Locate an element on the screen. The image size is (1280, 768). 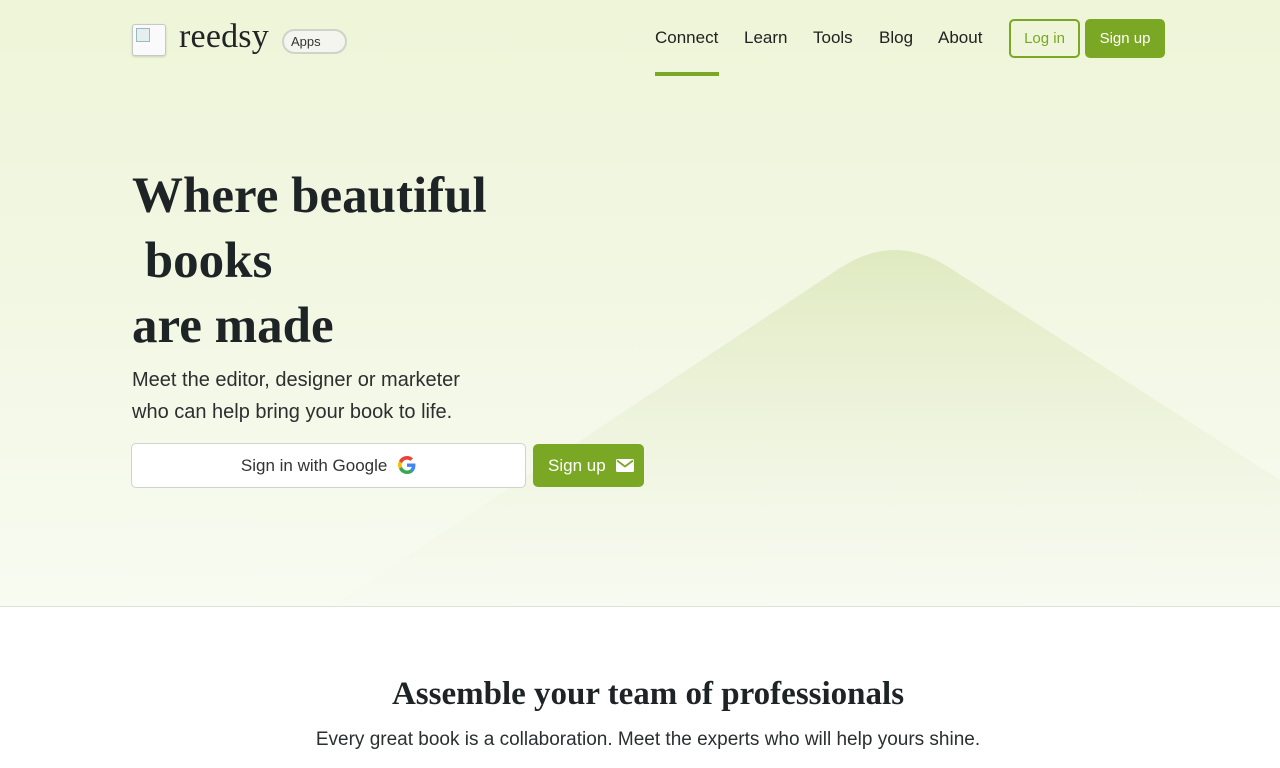
nav-blog: Blog is located at coordinates (896, 38).